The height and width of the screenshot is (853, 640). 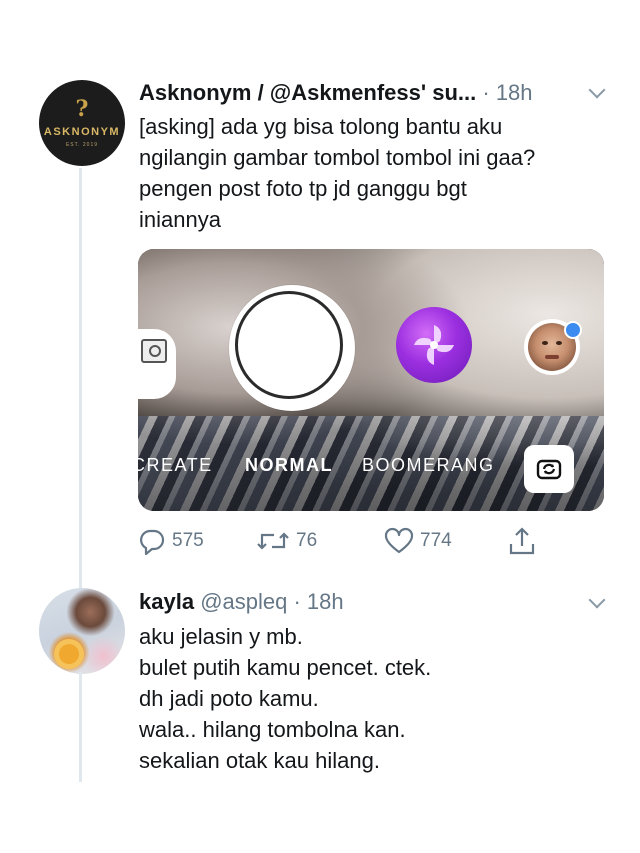 What do you see at coordinates (307, 540) in the screenshot?
I see `retweet-count: 76` at bounding box center [307, 540].